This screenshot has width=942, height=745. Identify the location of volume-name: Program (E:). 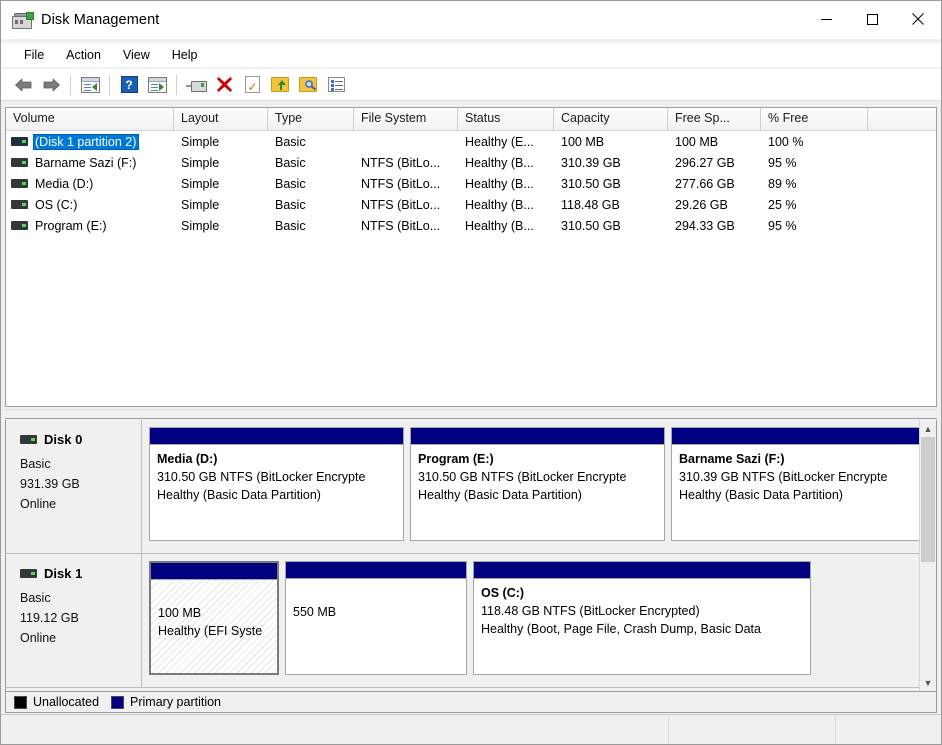
(71, 225).